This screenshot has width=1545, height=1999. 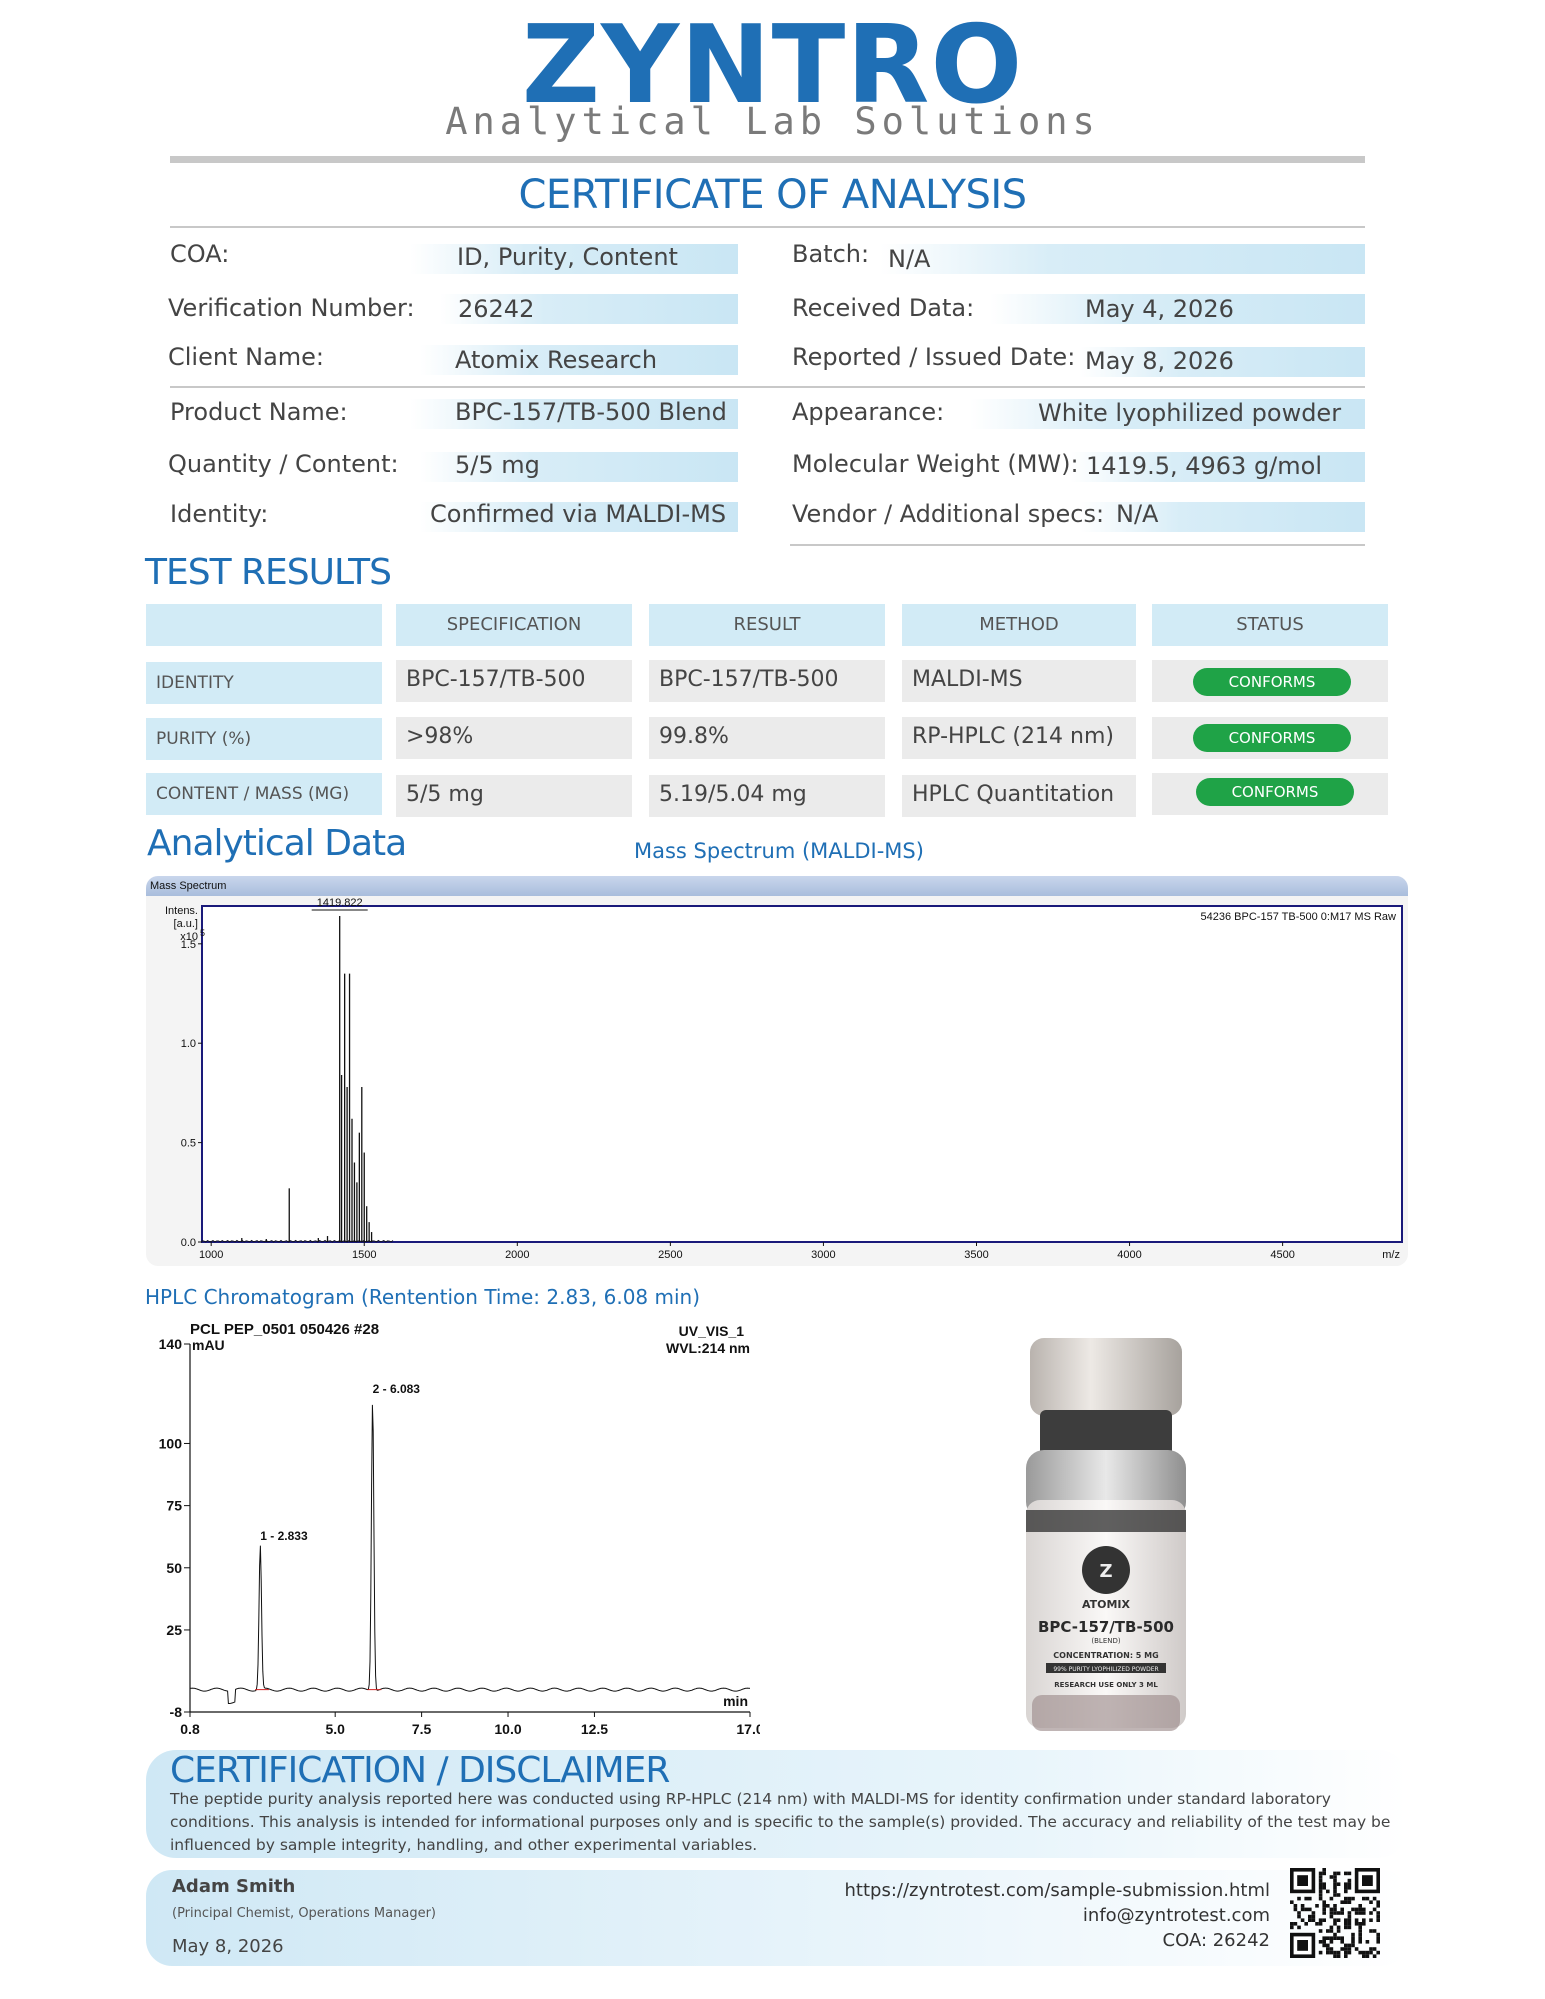 What do you see at coordinates (264, 739) in the screenshot?
I see `results-row-label: PURITY (%)` at bounding box center [264, 739].